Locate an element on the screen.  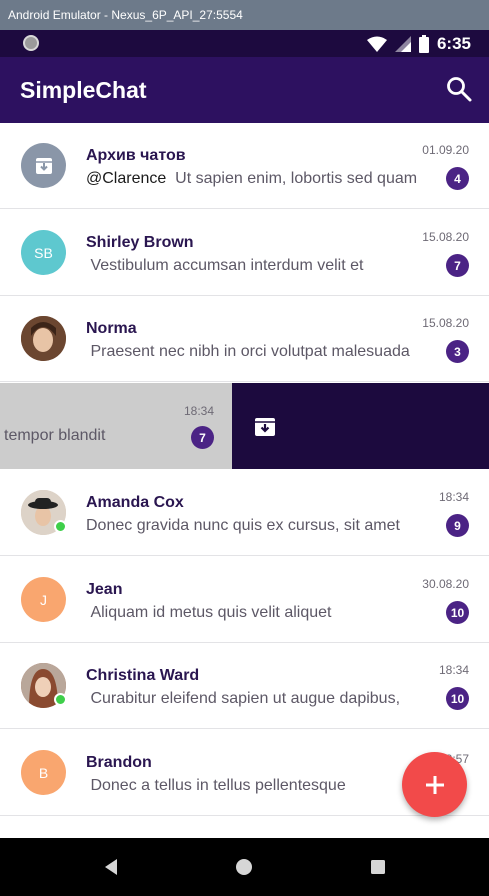
plus-icon is located at coordinates (434, 784).